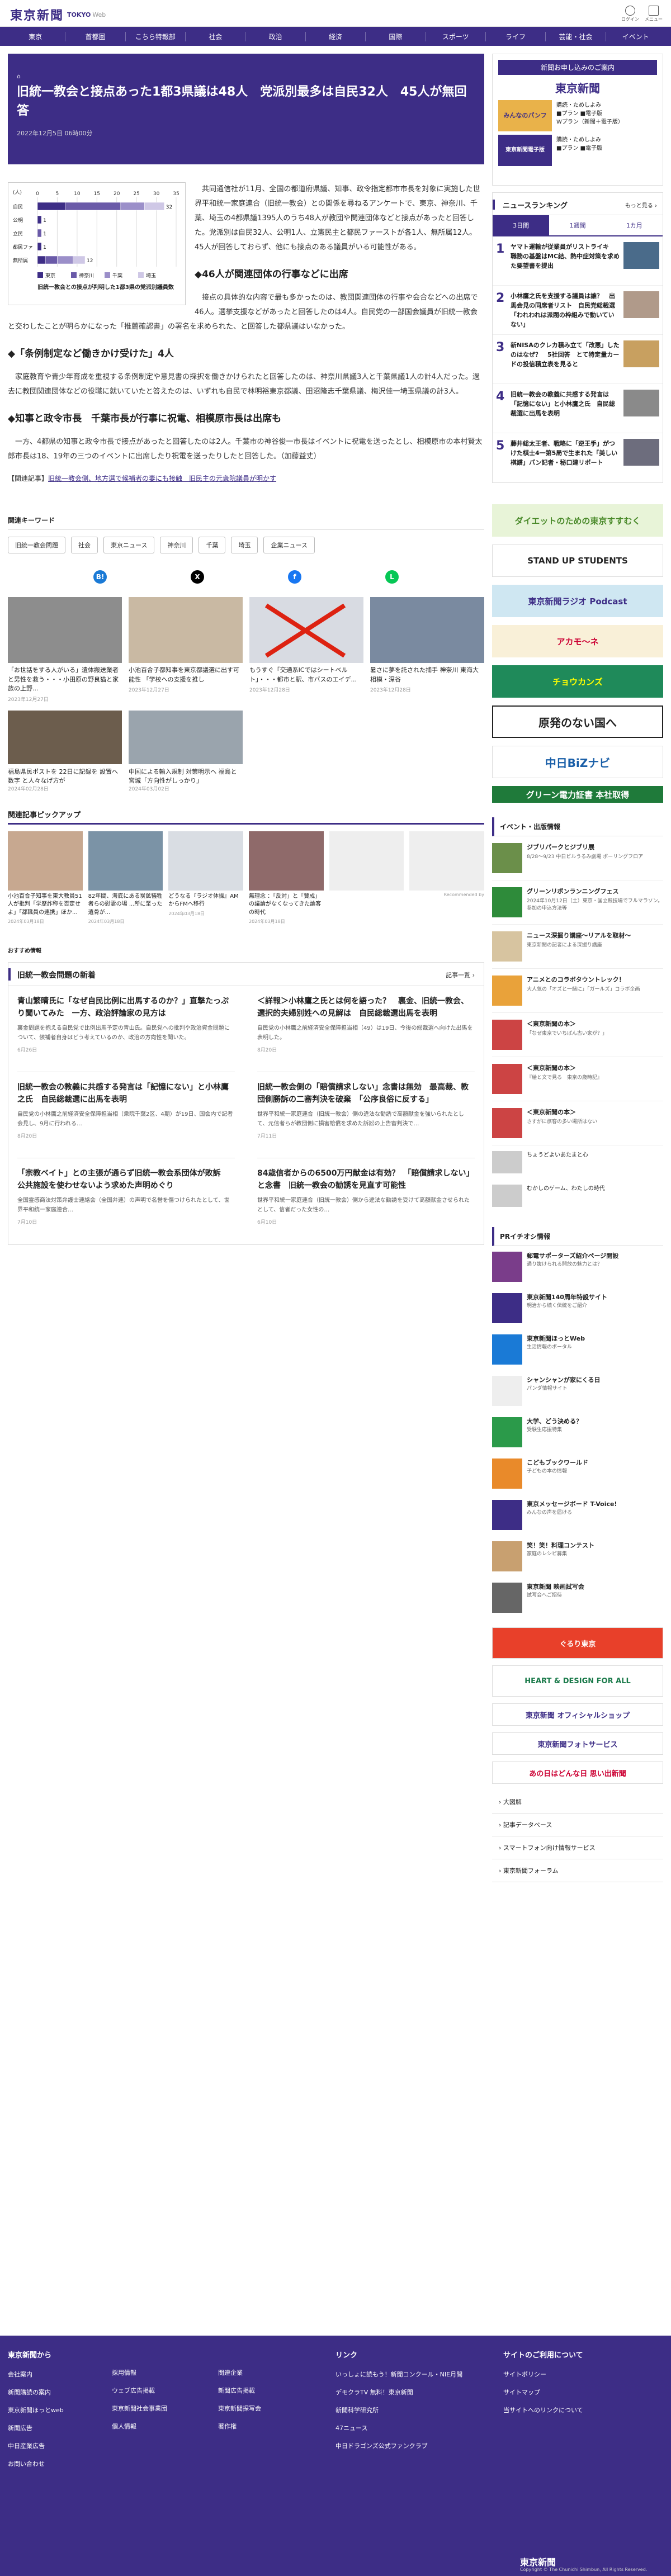 The height and width of the screenshot is (2576, 671). What do you see at coordinates (399, 2427) in the screenshot?
I see `footer-link: 47ニュース` at bounding box center [399, 2427].